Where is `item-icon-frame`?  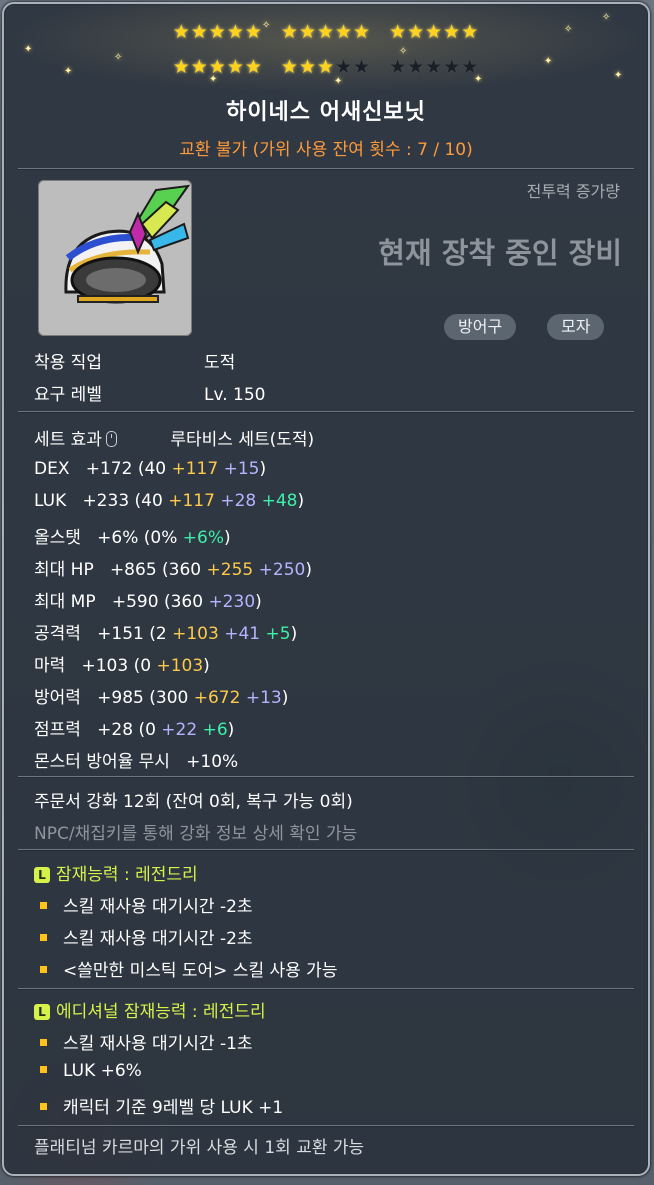
item-icon-frame is located at coordinates (115, 258).